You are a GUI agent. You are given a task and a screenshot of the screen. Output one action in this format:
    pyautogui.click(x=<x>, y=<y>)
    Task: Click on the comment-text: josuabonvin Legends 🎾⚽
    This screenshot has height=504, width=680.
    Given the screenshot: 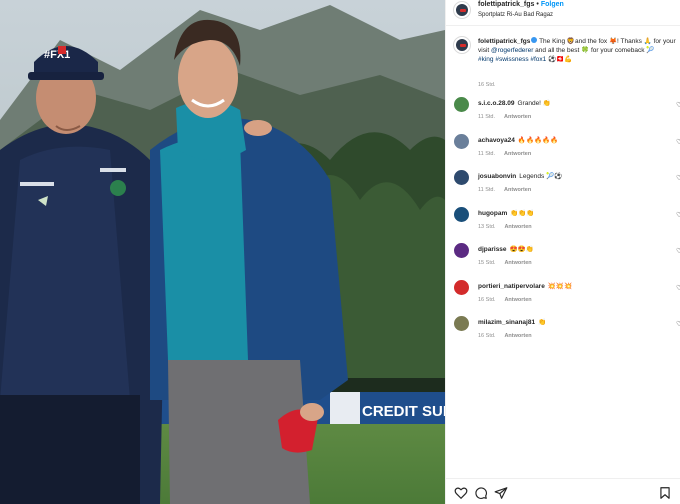 What is the action you would take?
    pyautogui.click(x=520, y=176)
    